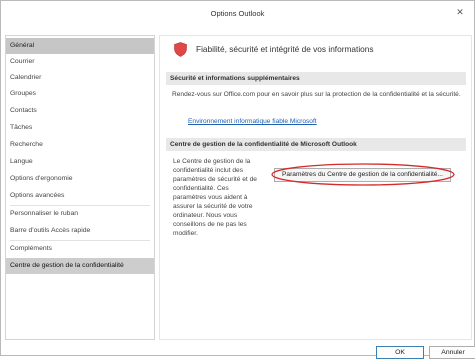  I want to click on sidebar-item-customize-ribbon: Personnaliser le ruban, so click(80, 214).